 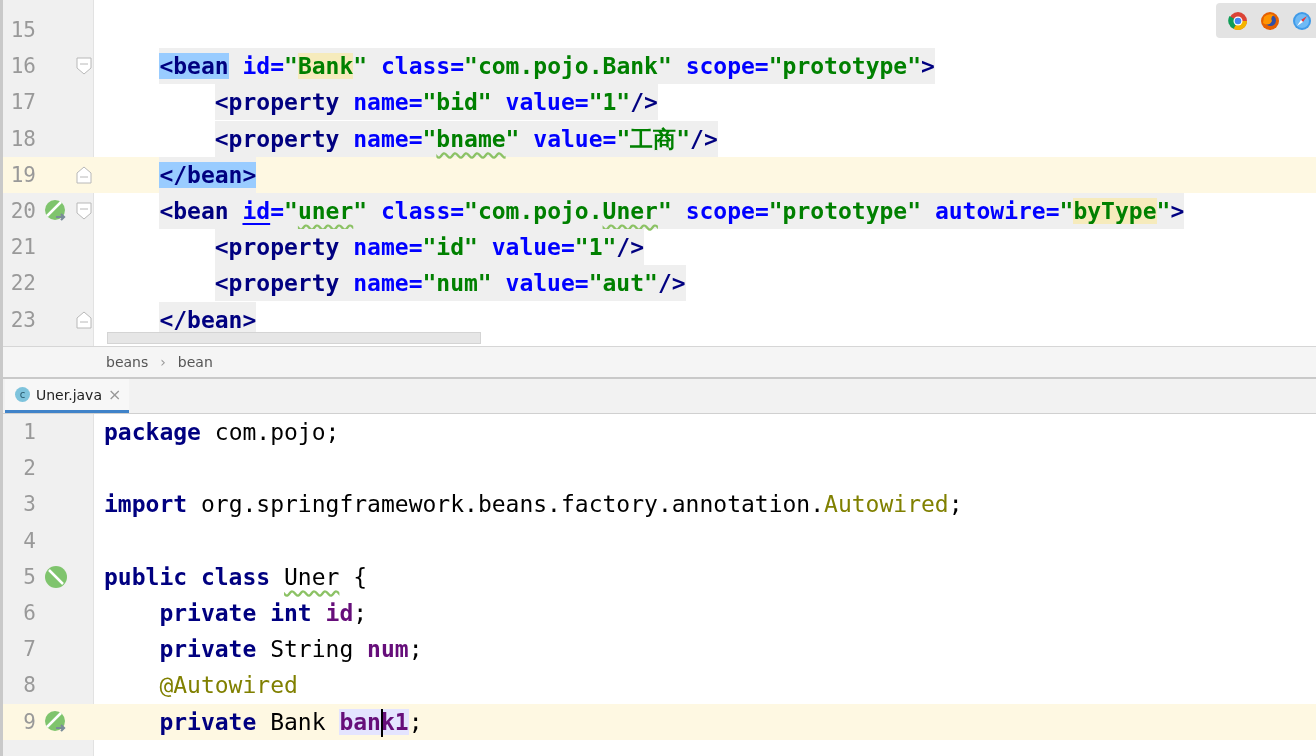 I want to click on scrollbar-thumb, so click(x=294, y=338).